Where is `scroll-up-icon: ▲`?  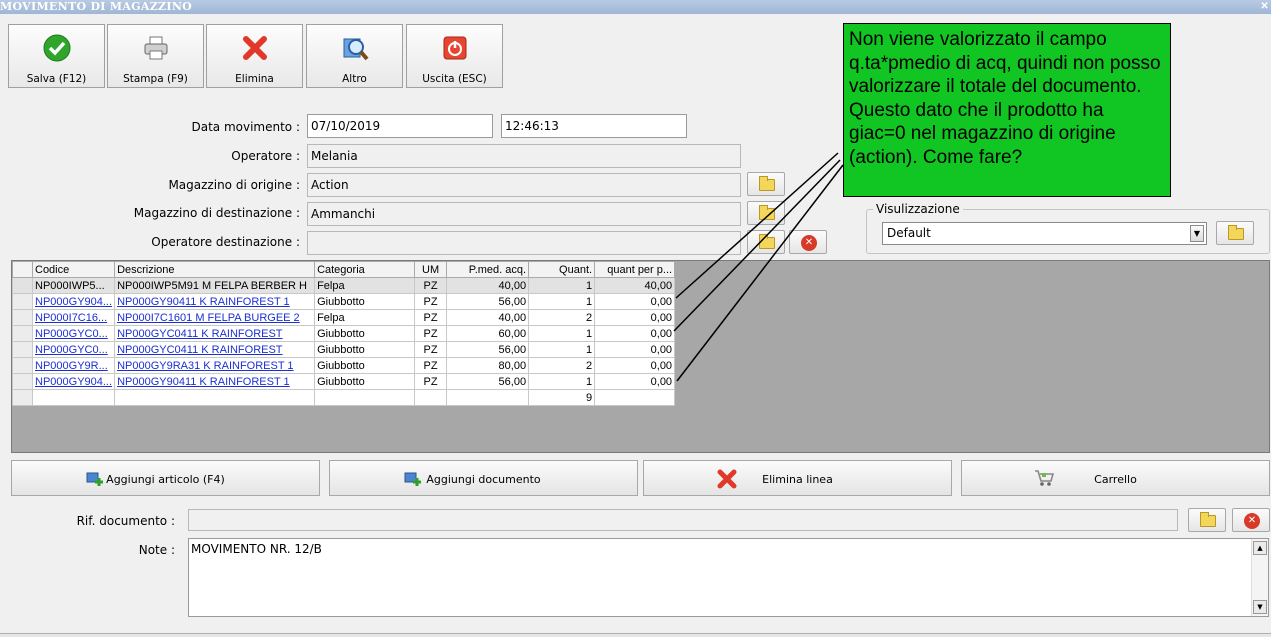
scroll-up-icon: ▲ is located at coordinates (1260, 548).